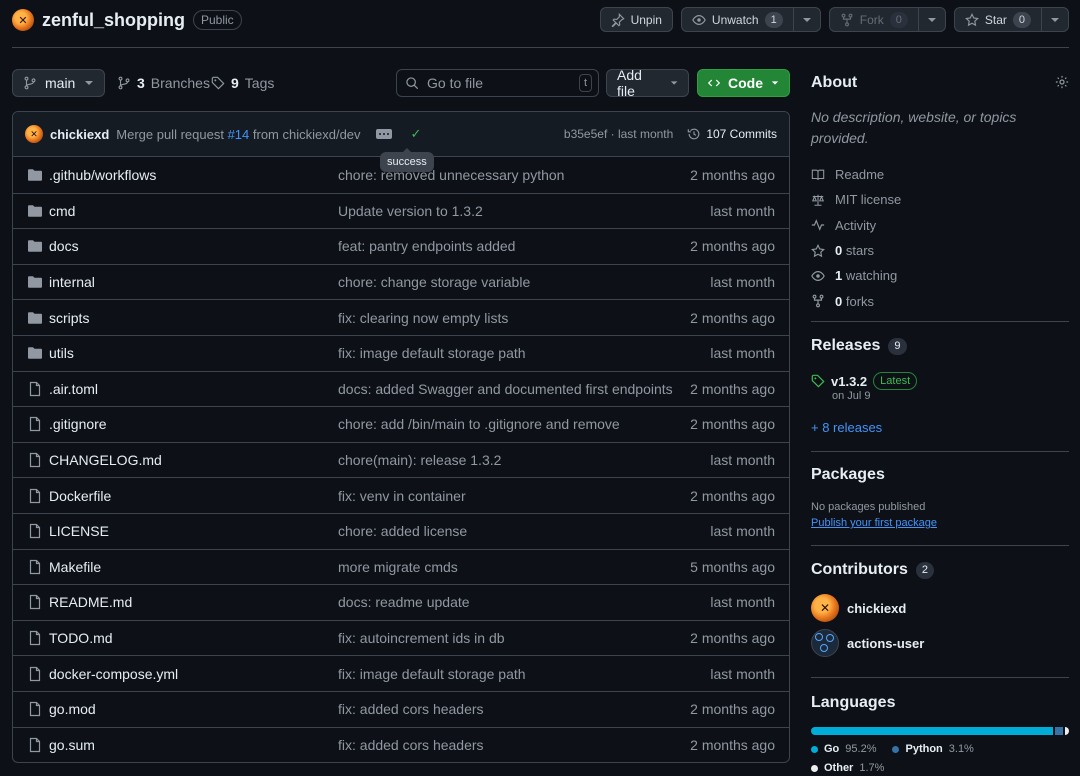 The width and height of the screenshot is (1080, 776). Describe the element at coordinates (90, 602) in the screenshot. I see `file-name: README.md` at that location.